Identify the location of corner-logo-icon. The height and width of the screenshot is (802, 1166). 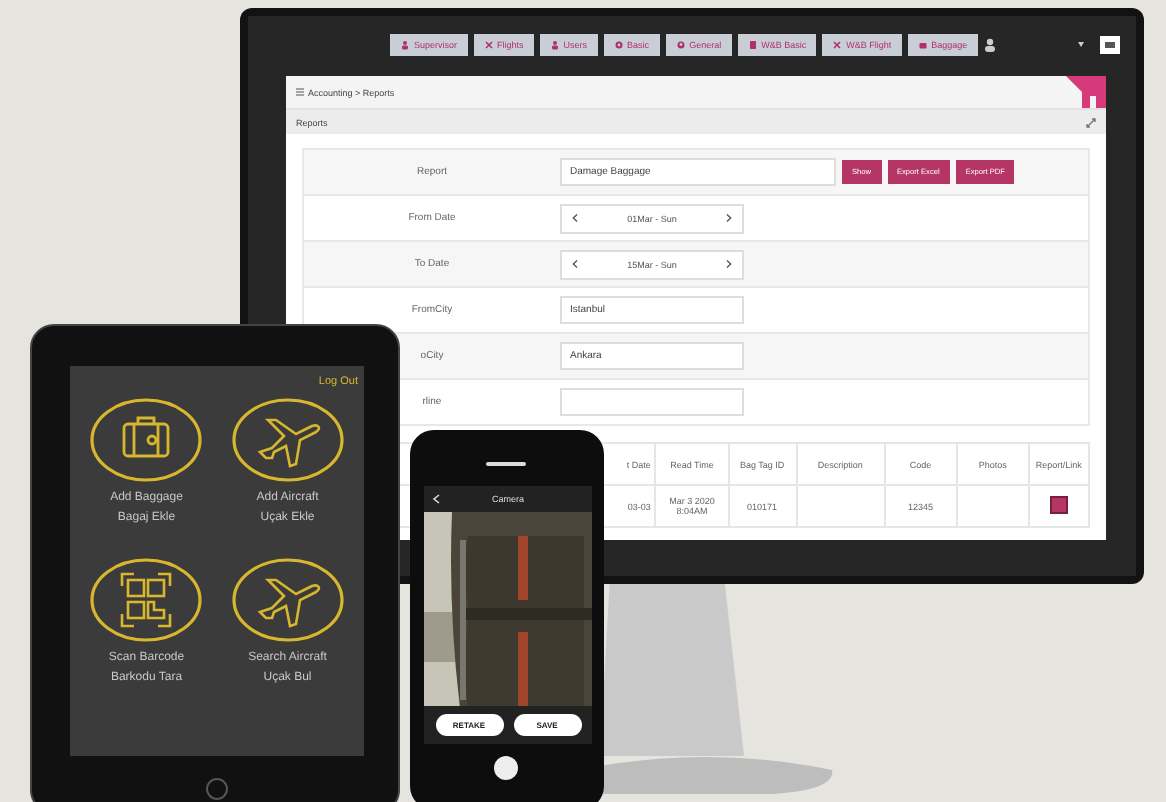
(1086, 92).